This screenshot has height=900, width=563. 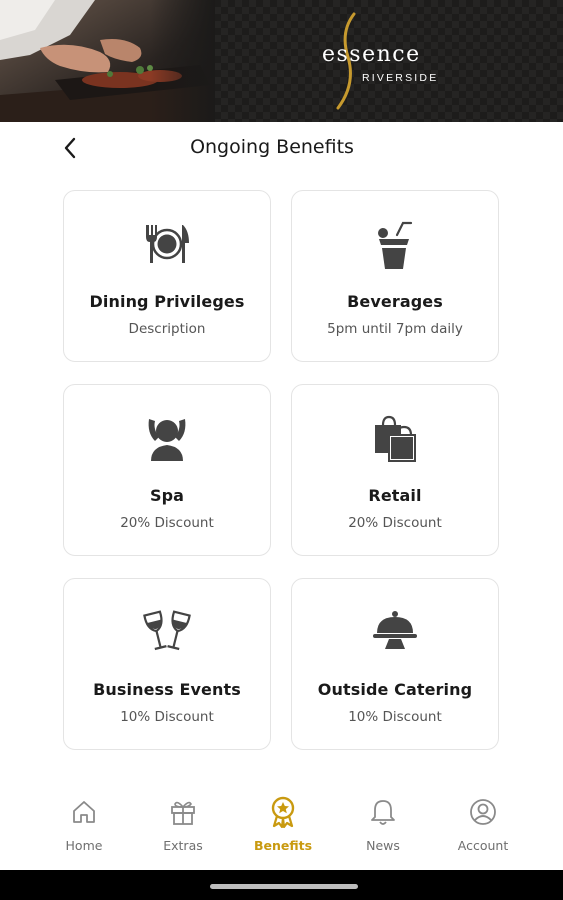 I want to click on award-icon, so click(x=283, y=812).